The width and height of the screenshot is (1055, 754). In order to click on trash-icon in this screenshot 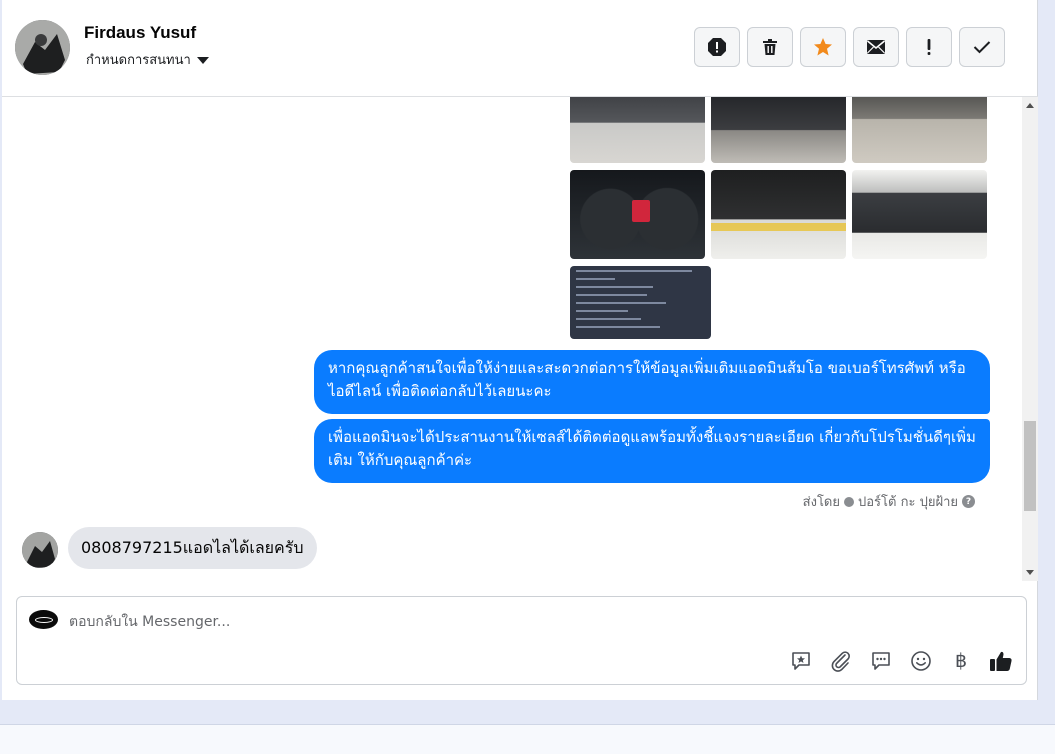, I will do `click(770, 47)`.